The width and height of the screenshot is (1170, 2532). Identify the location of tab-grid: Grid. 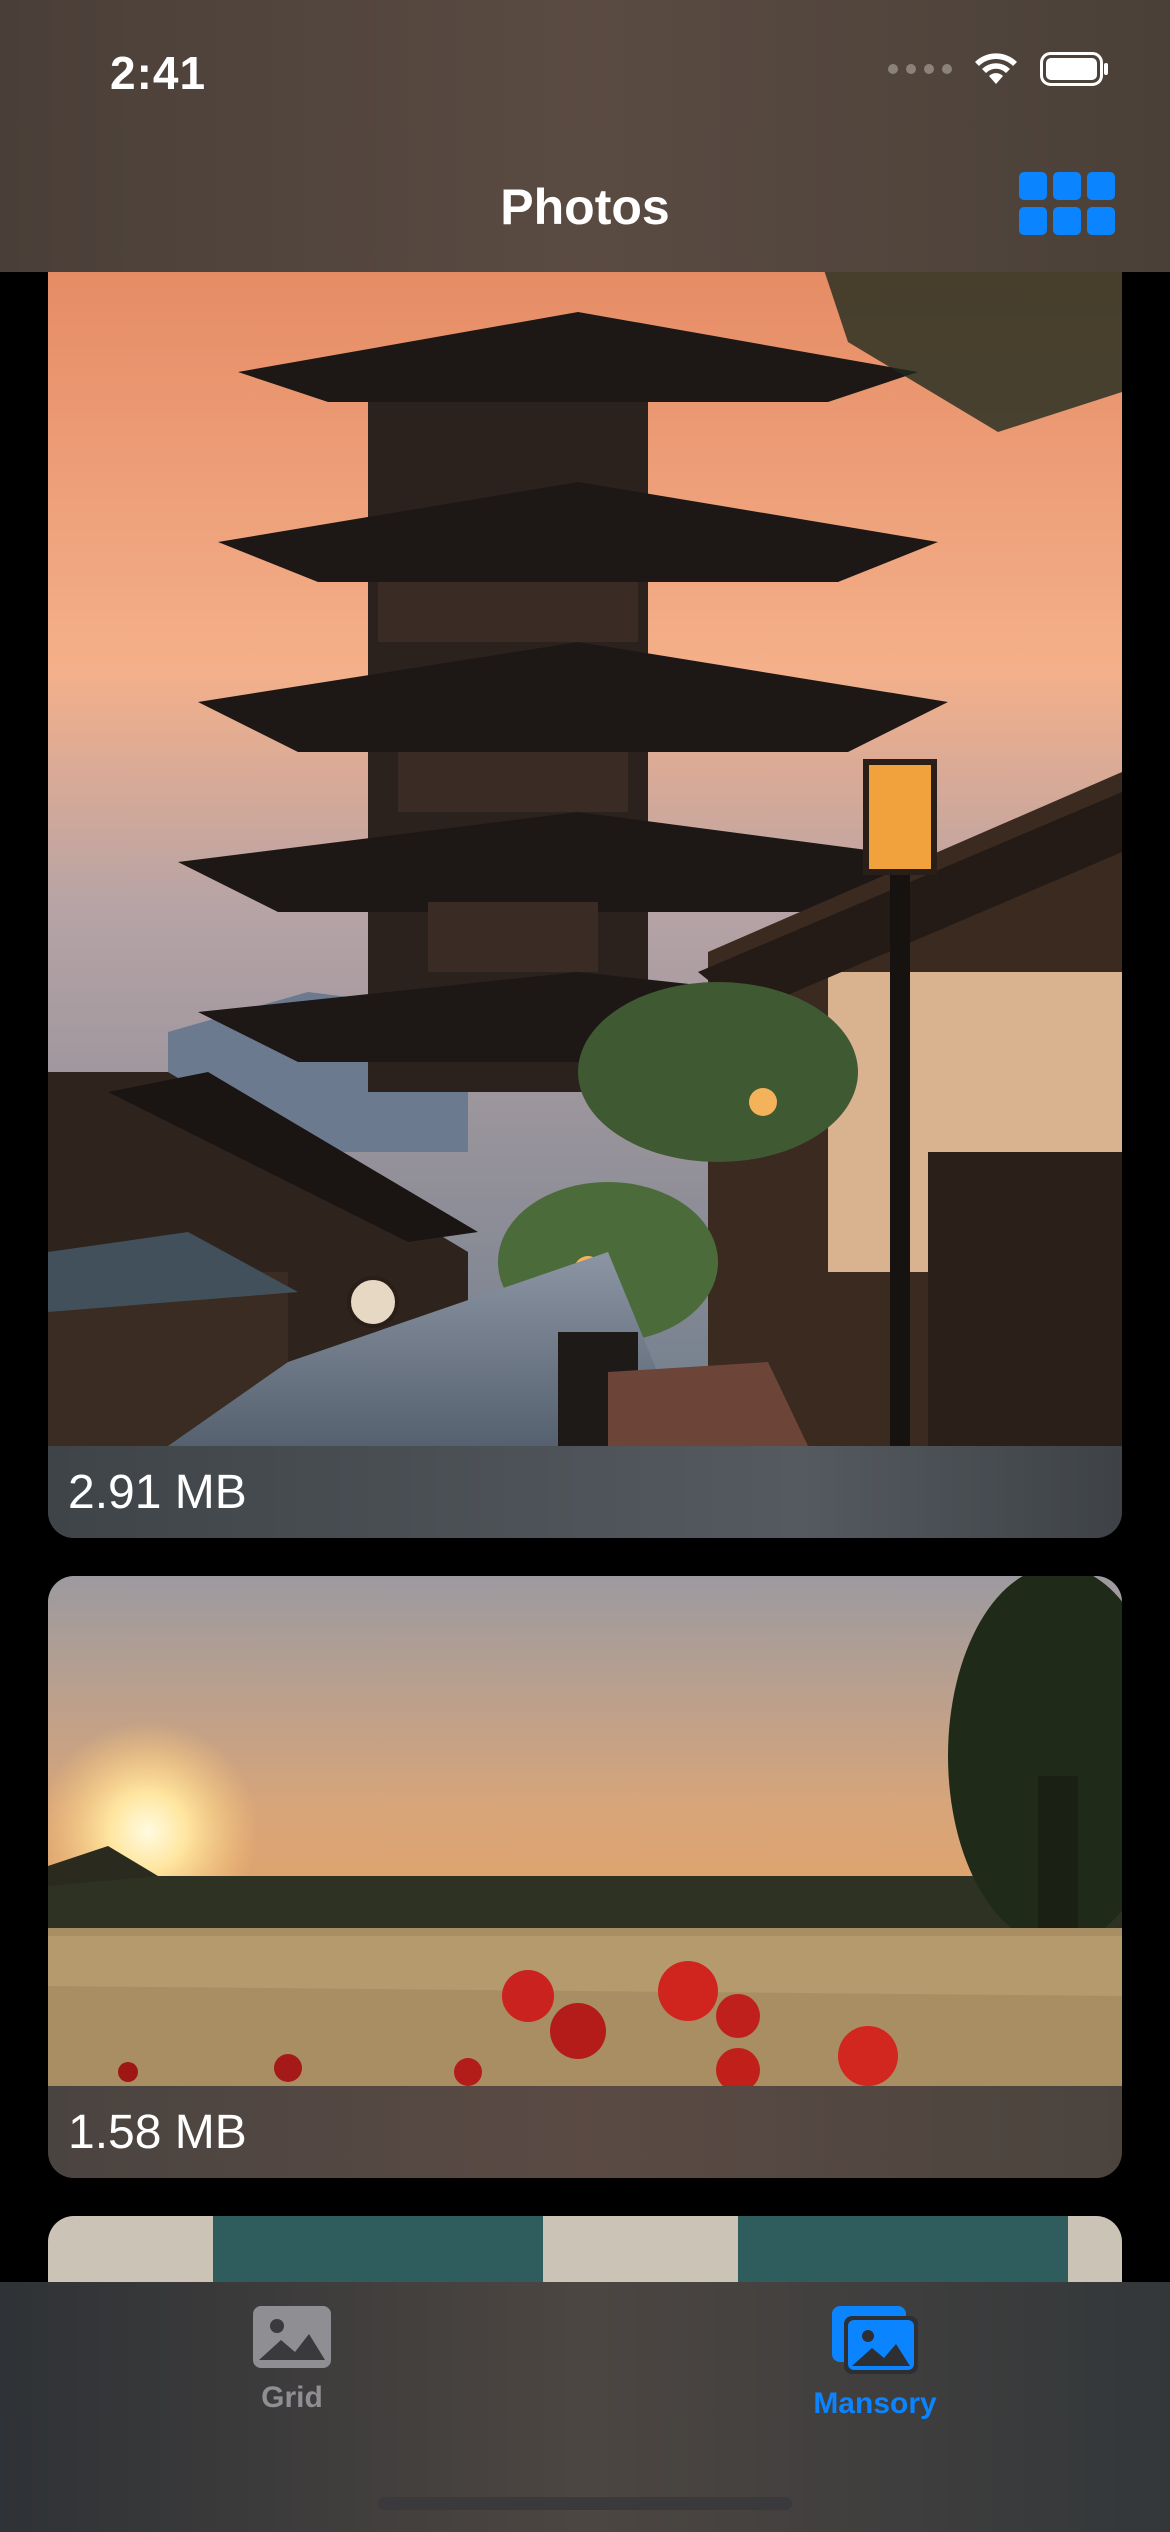
(292, 2359).